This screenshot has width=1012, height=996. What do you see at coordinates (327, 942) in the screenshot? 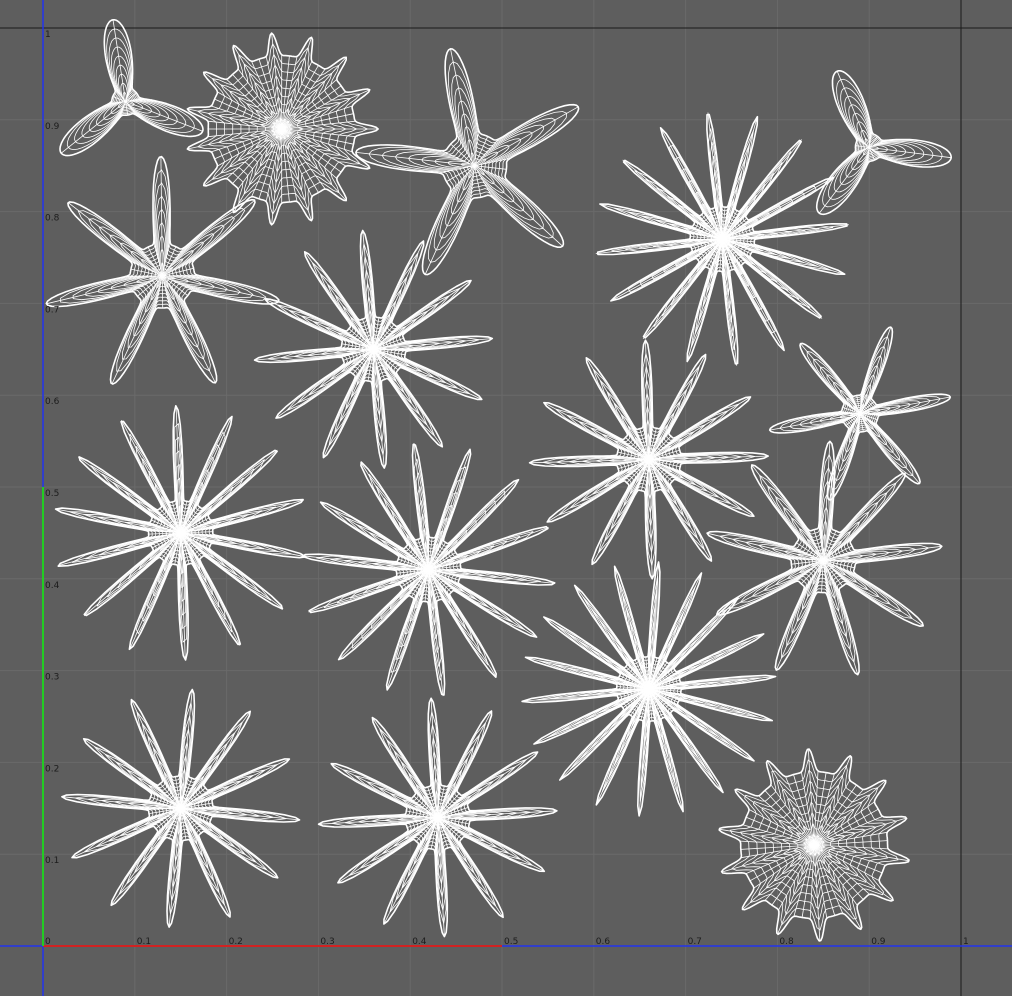
I see `u-tick-label: 0.3` at bounding box center [327, 942].